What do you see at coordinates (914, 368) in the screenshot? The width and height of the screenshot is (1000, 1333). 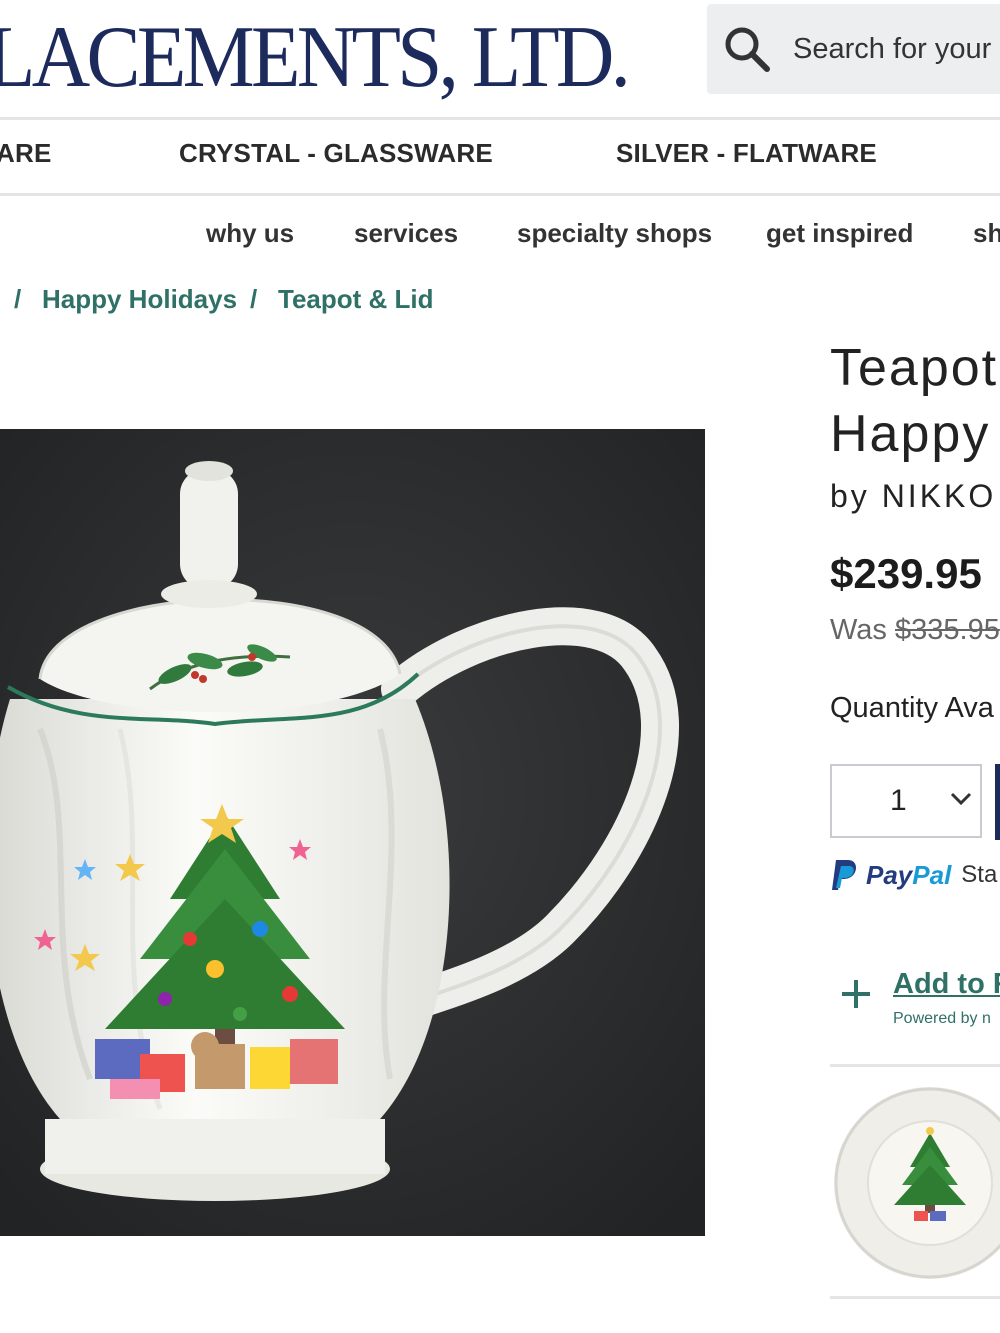 I see `product-title-line1: Teapot` at bounding box center [914, 368].